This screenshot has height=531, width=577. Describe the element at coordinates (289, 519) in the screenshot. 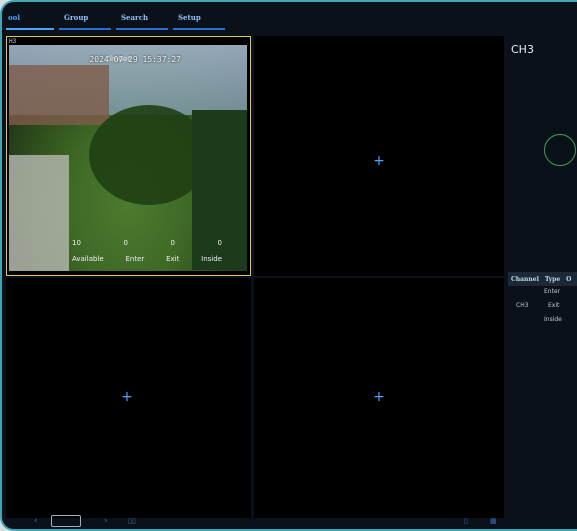

I see `bottom-toolbar: ‹ › ▯▯ ▯ ▦` at that location.